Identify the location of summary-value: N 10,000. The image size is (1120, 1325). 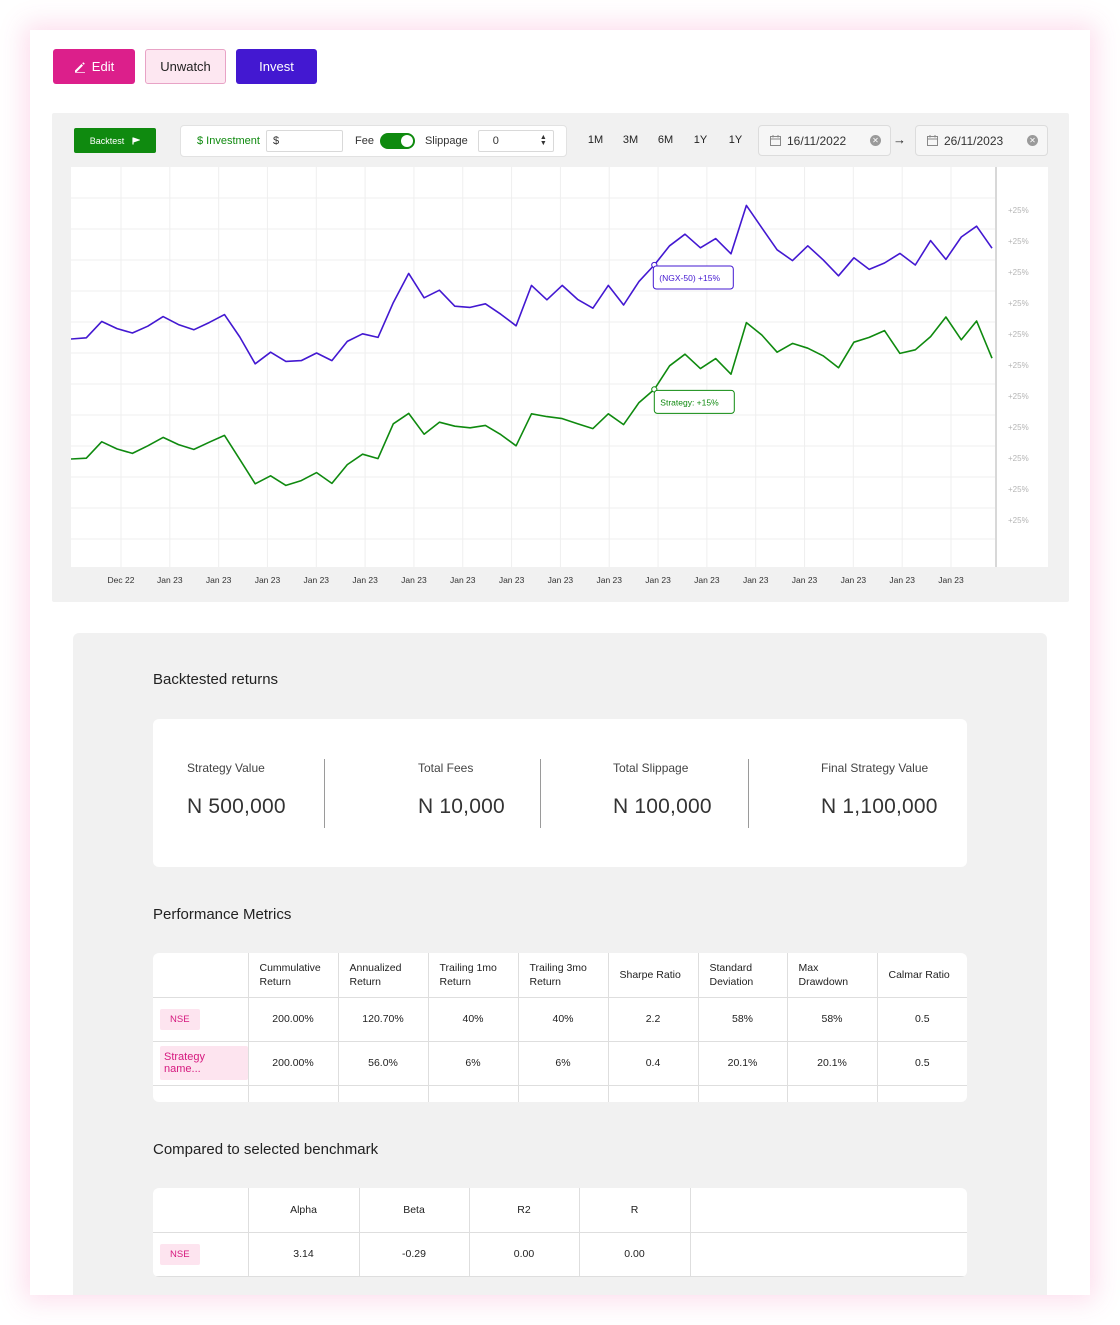
(461, 806).